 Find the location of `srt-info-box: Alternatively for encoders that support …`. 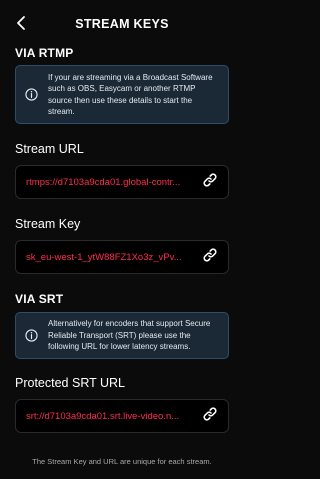

srt-info-box: Alternatively for encoders that support … is located at coordinates (122, 335).